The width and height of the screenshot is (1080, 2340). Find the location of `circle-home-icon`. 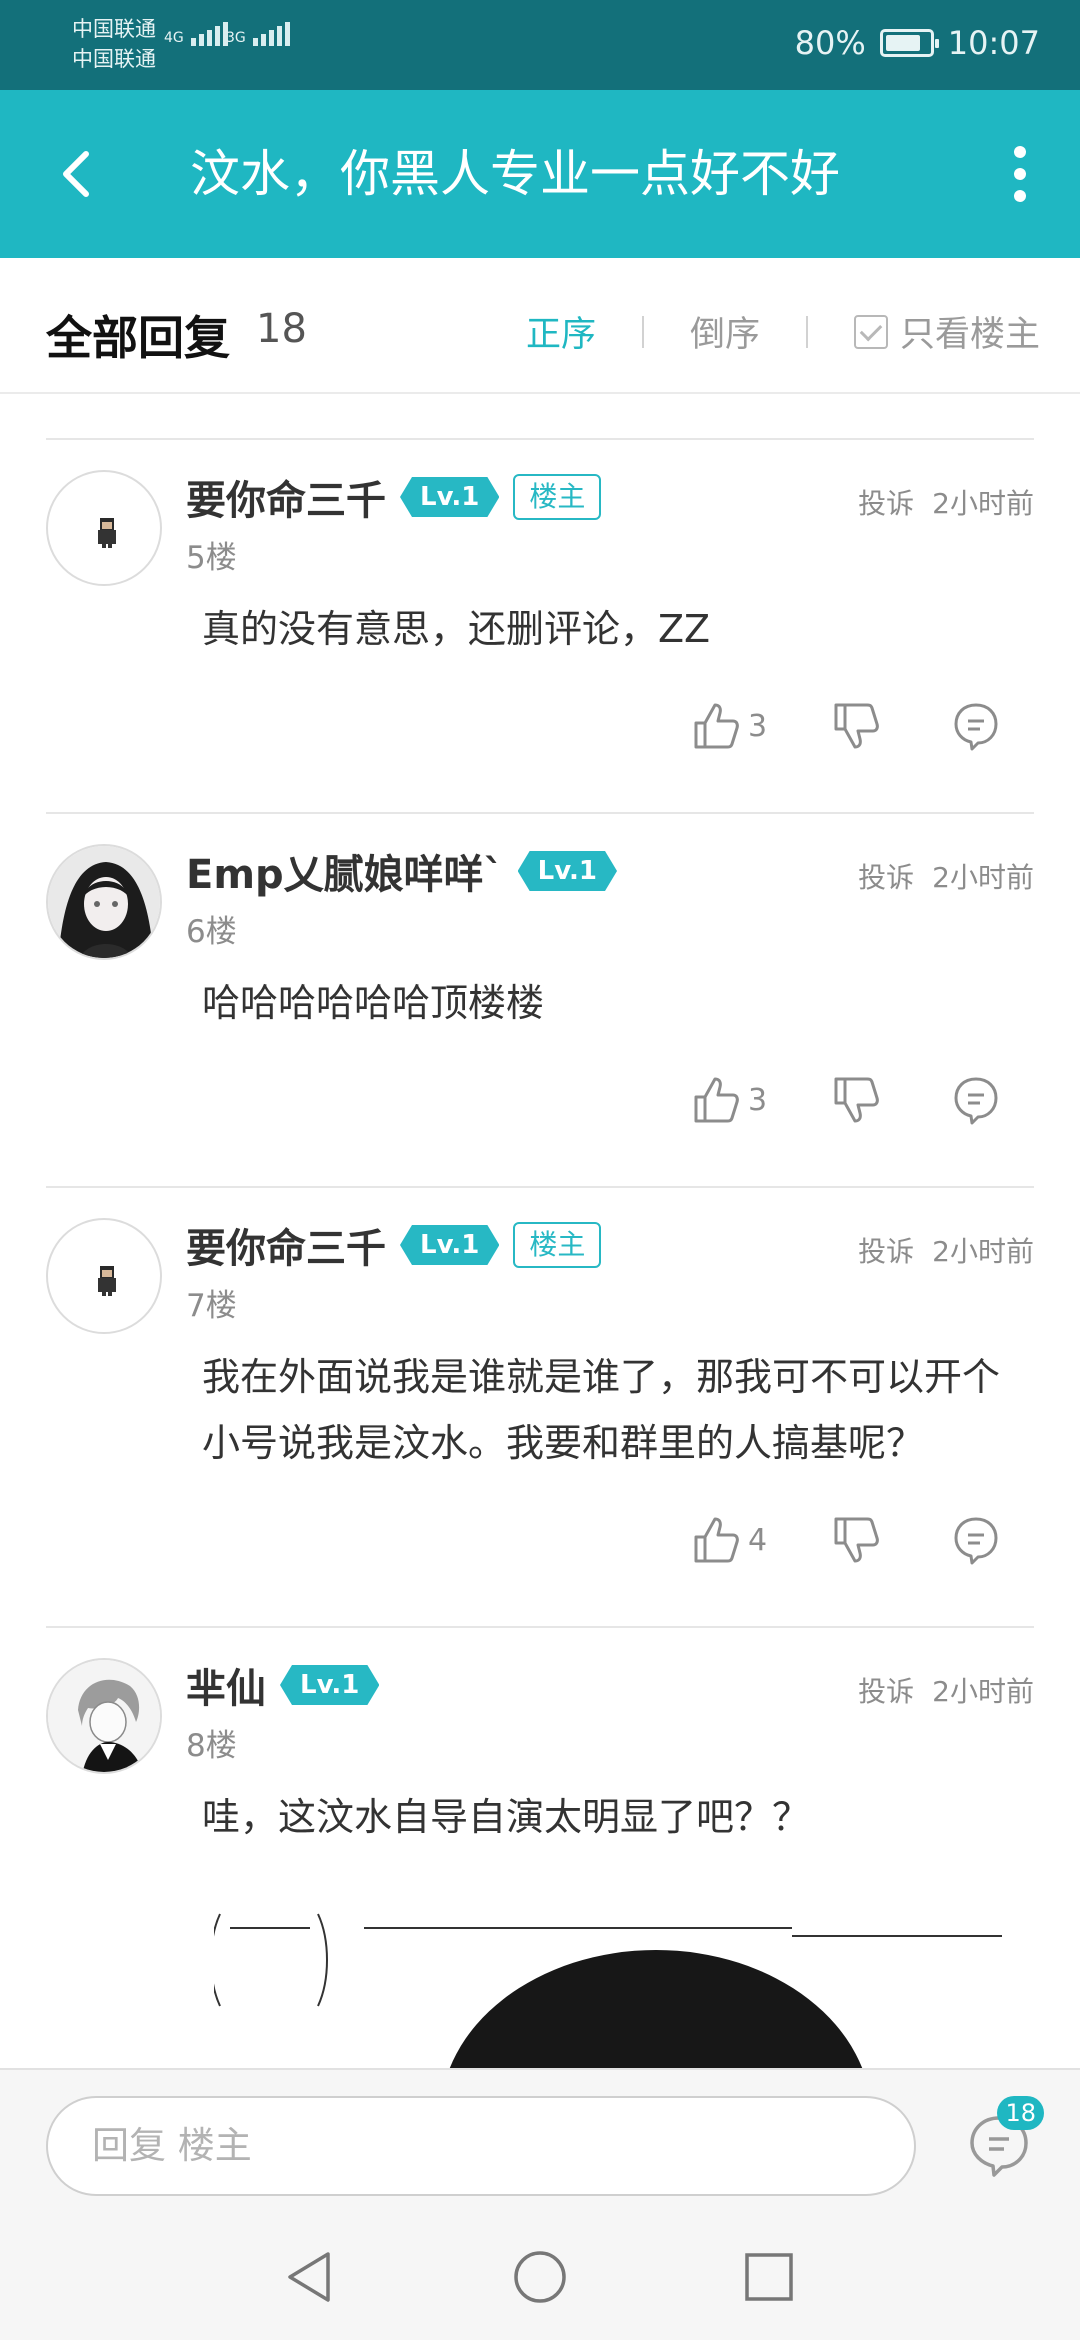

circle-home-icon is located at coordinates (540, 2277).